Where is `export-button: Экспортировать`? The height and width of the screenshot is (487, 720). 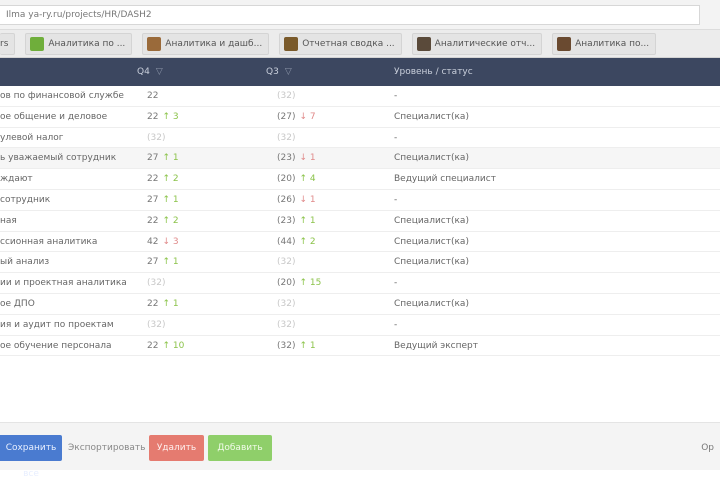
export-button: Экспортировать is located at coordinates (106, 448).